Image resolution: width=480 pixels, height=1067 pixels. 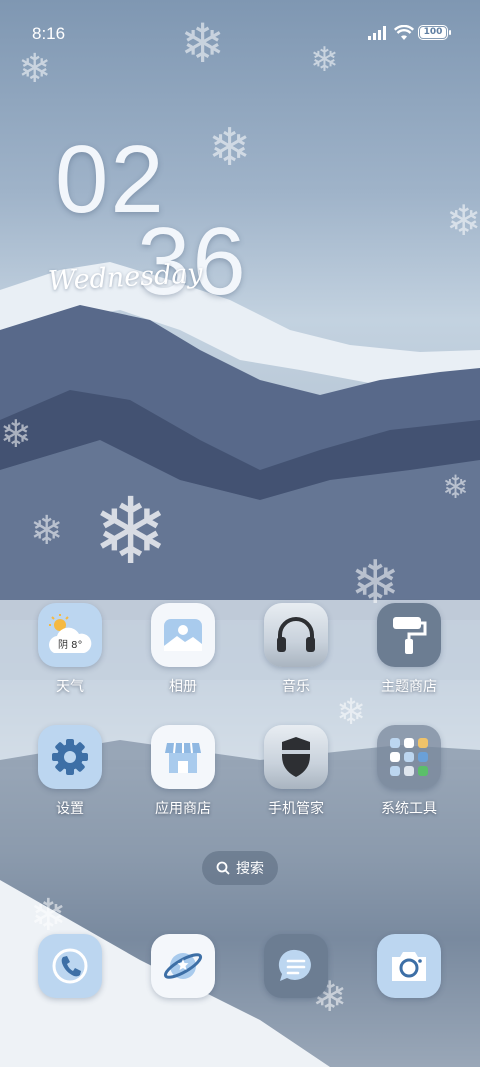 What do you see at coordinates (183, 809) in the screenshot?
I see `app-label: 应用商店` at bounding box center [183, 809].